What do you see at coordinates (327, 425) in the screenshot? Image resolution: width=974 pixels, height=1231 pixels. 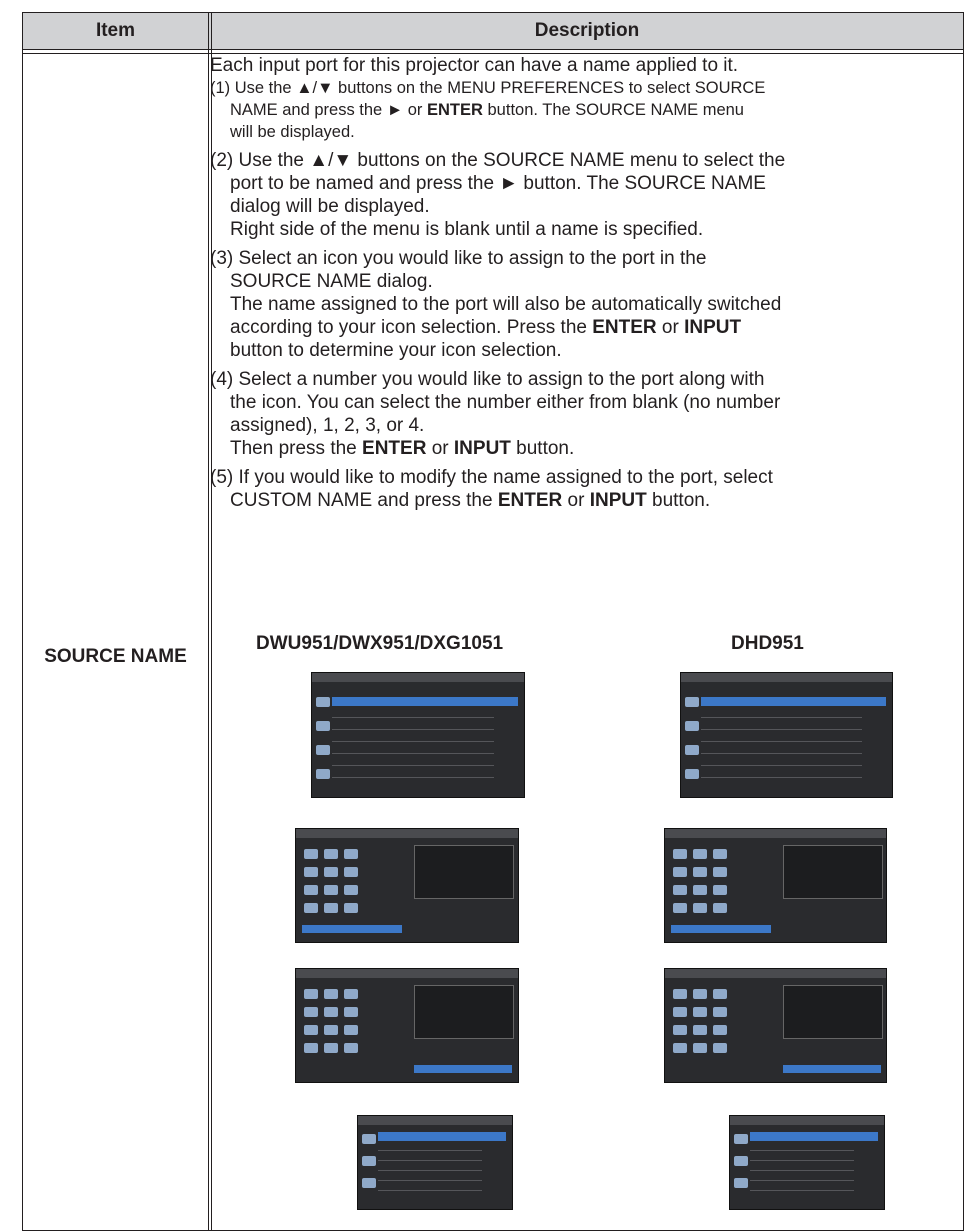 I see `step-4-line-3: assigned), 1, 2, 3, or 4.` at bounding box center [327, 425].